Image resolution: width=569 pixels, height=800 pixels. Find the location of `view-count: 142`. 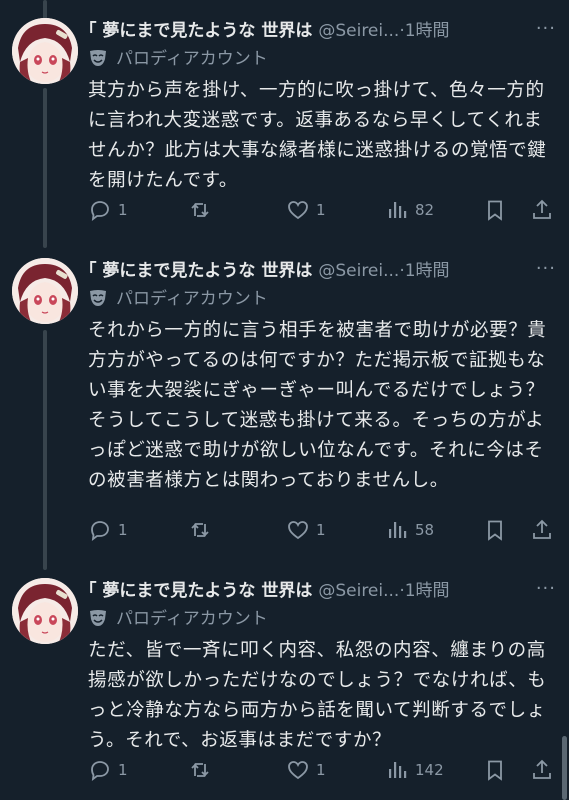

view-count: 142 is located at coordinates (429, 770).